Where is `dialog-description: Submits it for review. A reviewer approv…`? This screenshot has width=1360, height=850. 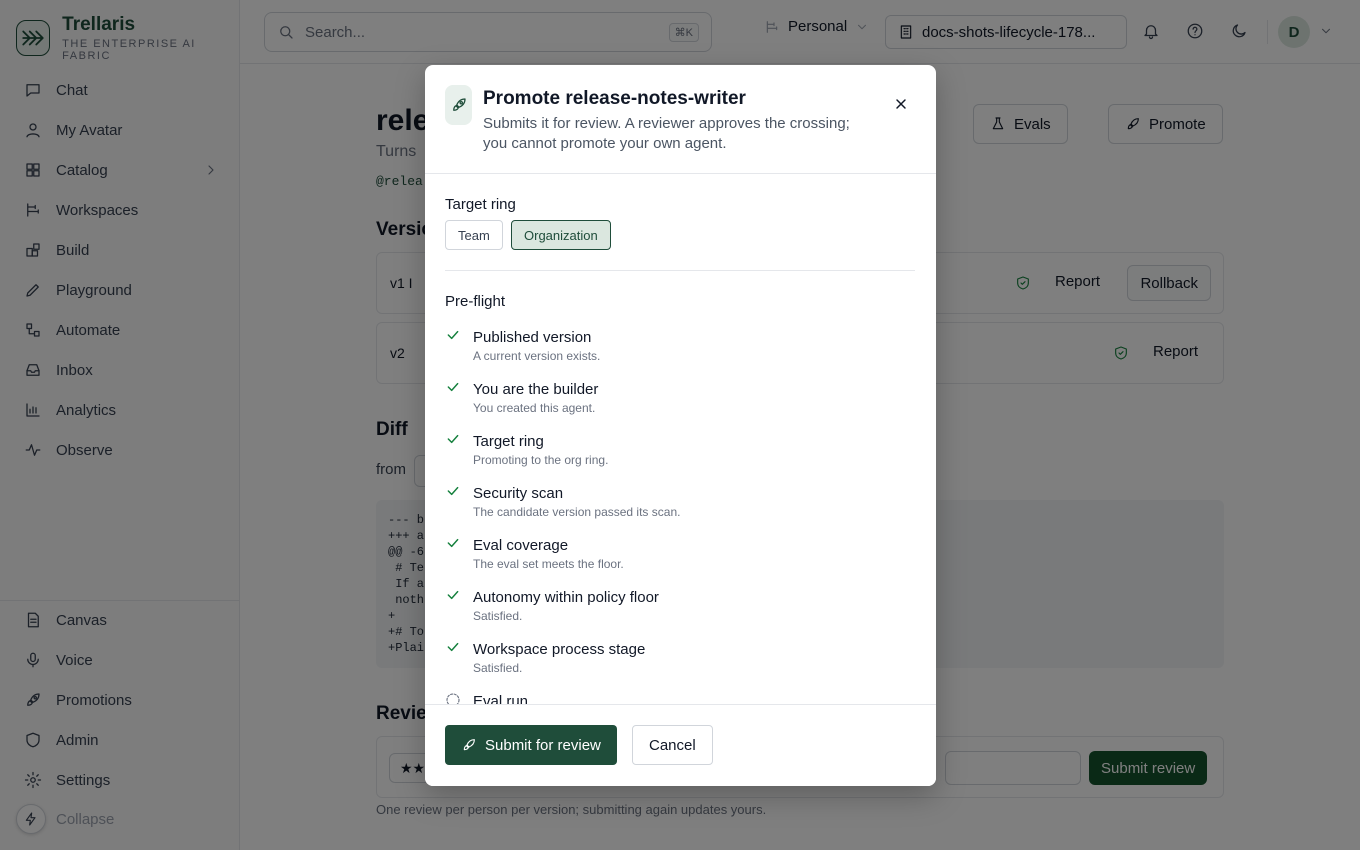
dialog-description: Submits it for review. A reviewer approv… is located at coordinates (666, 133).